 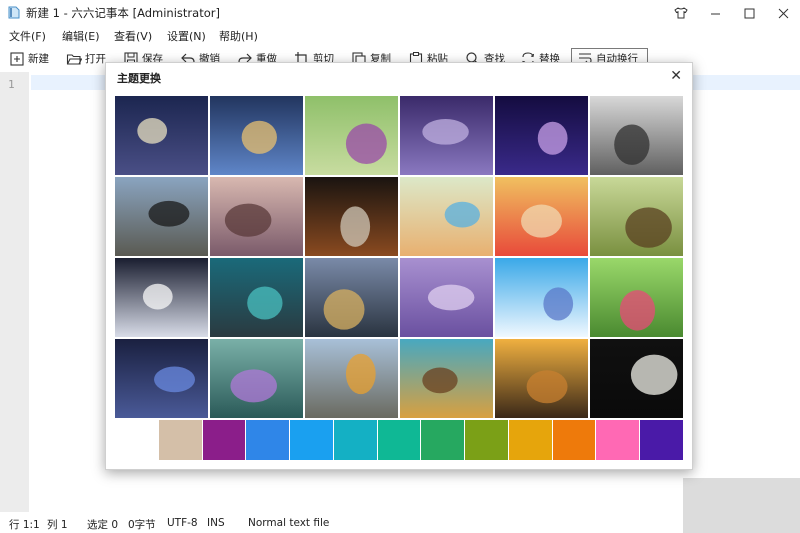 What do you see at coordinates (186, 36) in the screenshot?
I see `menu-settings: 设置(N)` at bounding box center [186, 36].